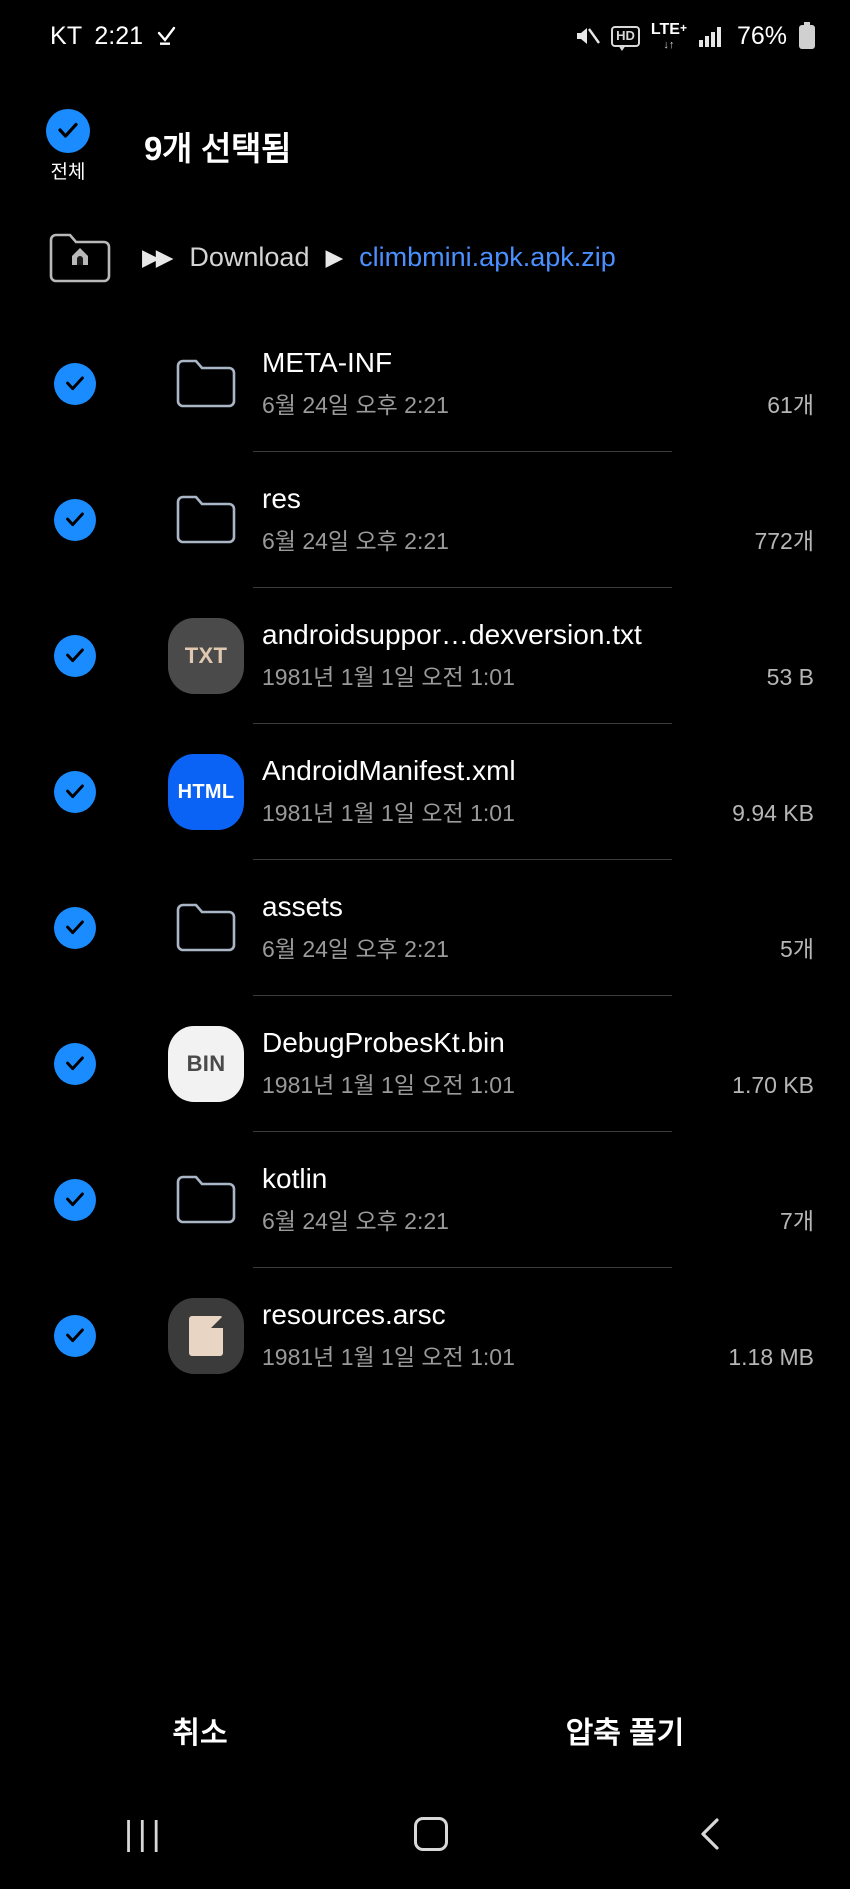  Describe the element at coordinates (625, 1730) in the screenshot. I see `extract-button: 압축 풀기` at that location.